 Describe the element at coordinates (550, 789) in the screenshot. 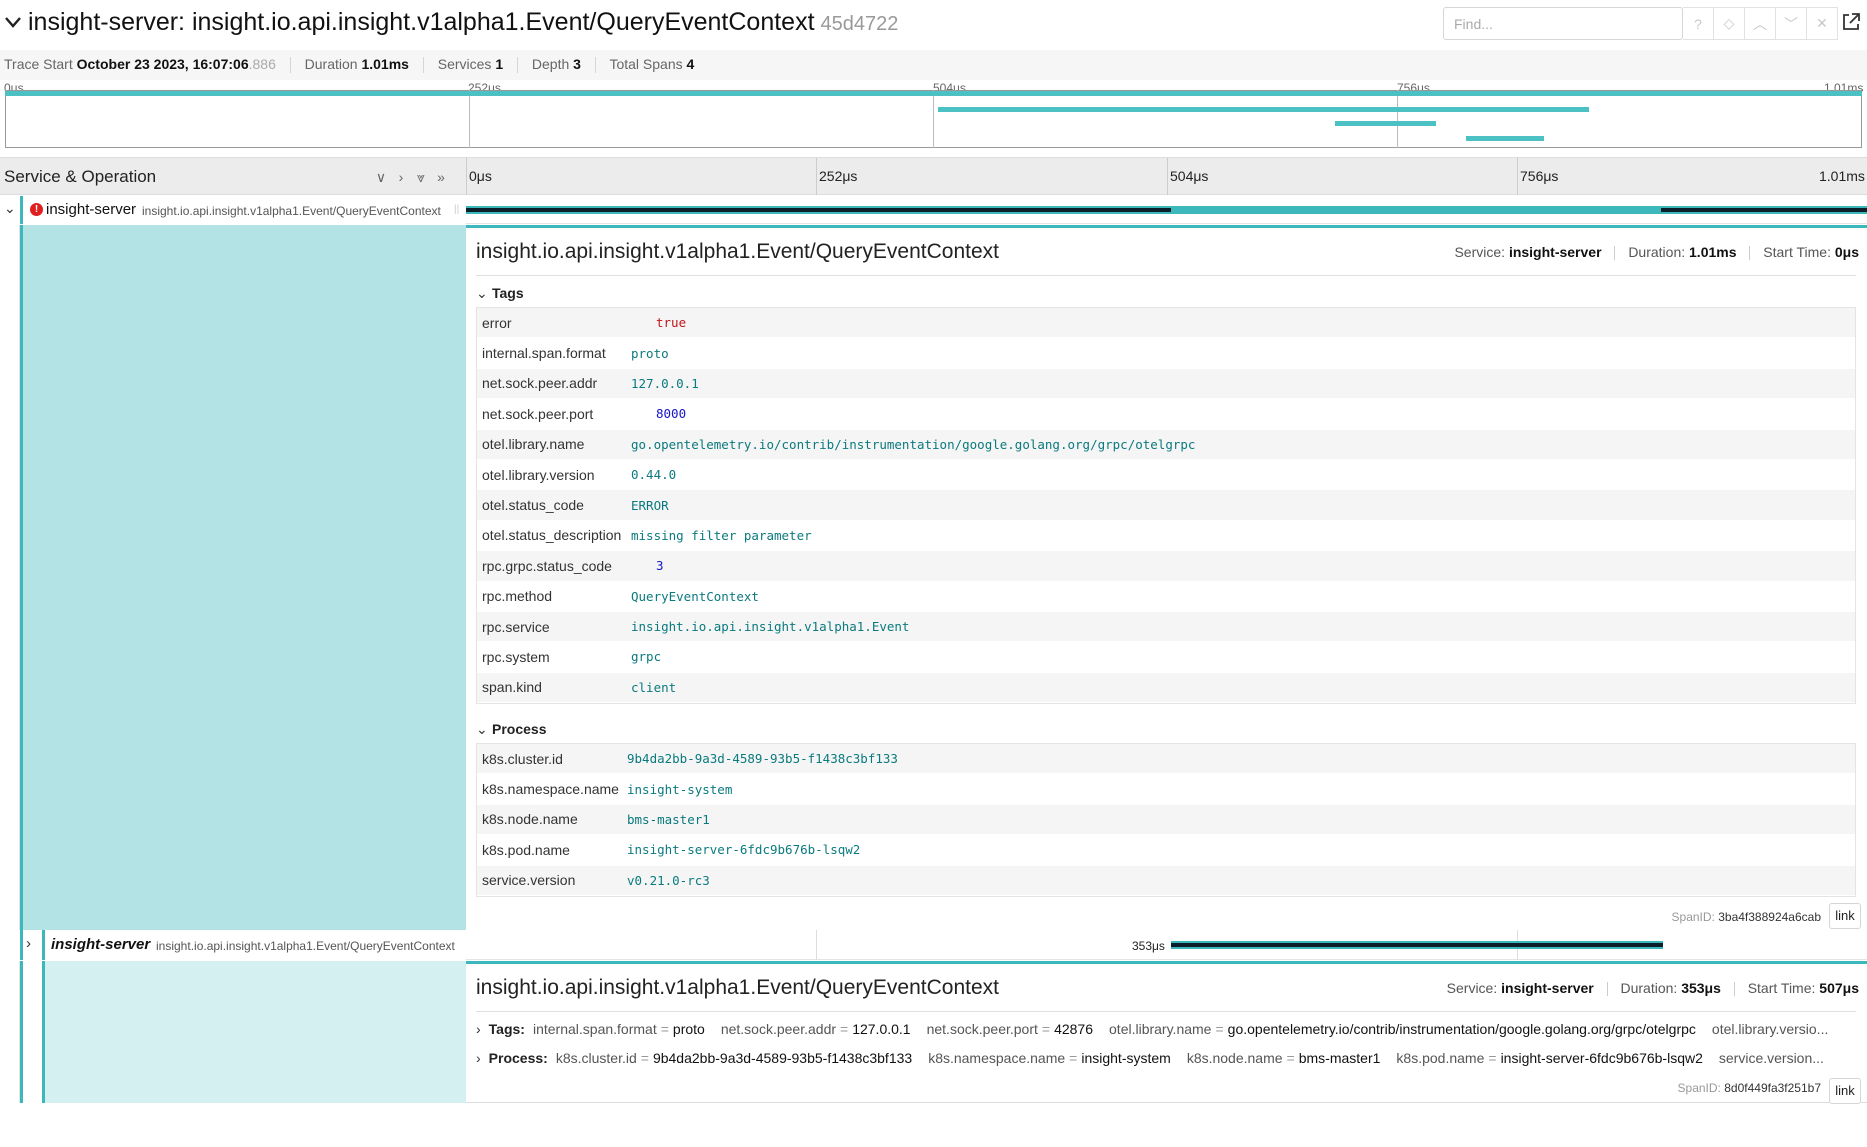

I see `process-key: k8s.namespace.name` at that location.